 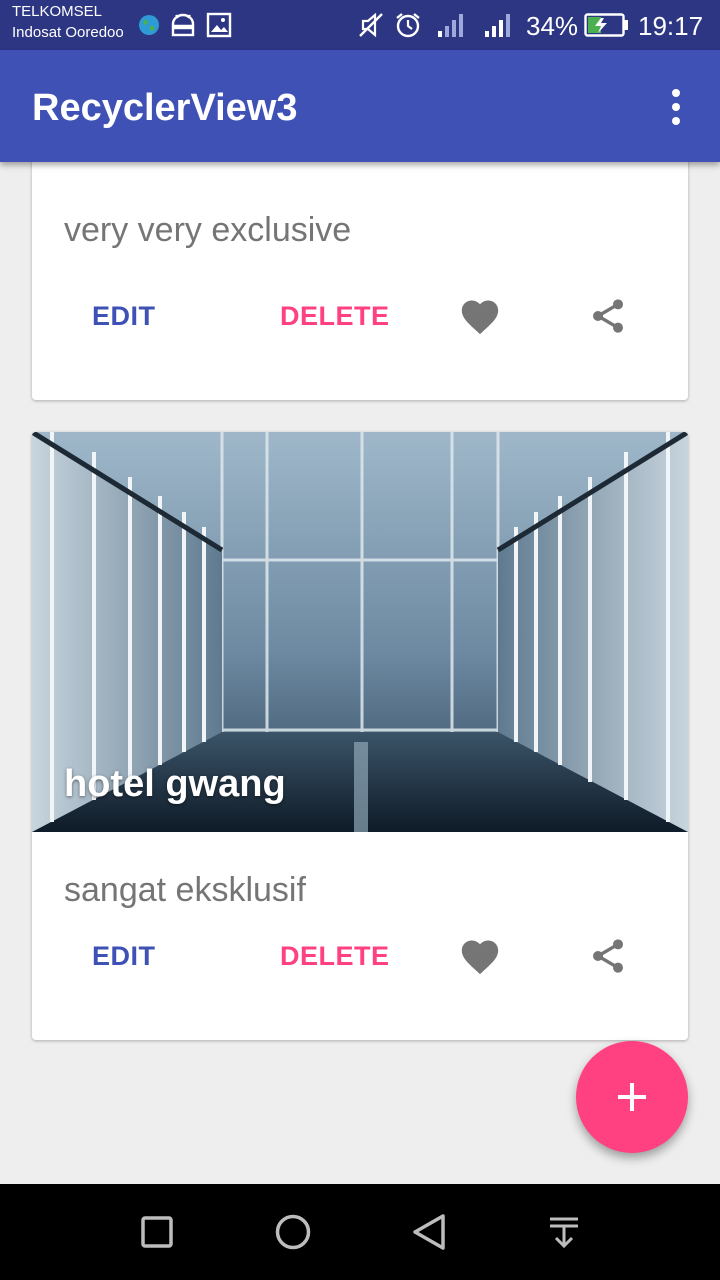 What do you see at coordinates (219, 25) in the screenshot?
I see `image-icon` at bounding box center [219, 25].